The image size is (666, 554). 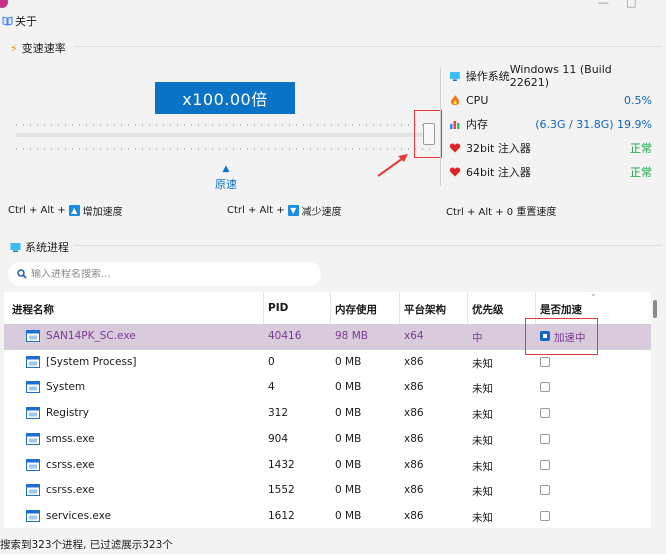 What do you see at coordinates (70, 490) in the screenshot?
I see `cell-process-name: csrss.exe` at bounding box center [70, 490].